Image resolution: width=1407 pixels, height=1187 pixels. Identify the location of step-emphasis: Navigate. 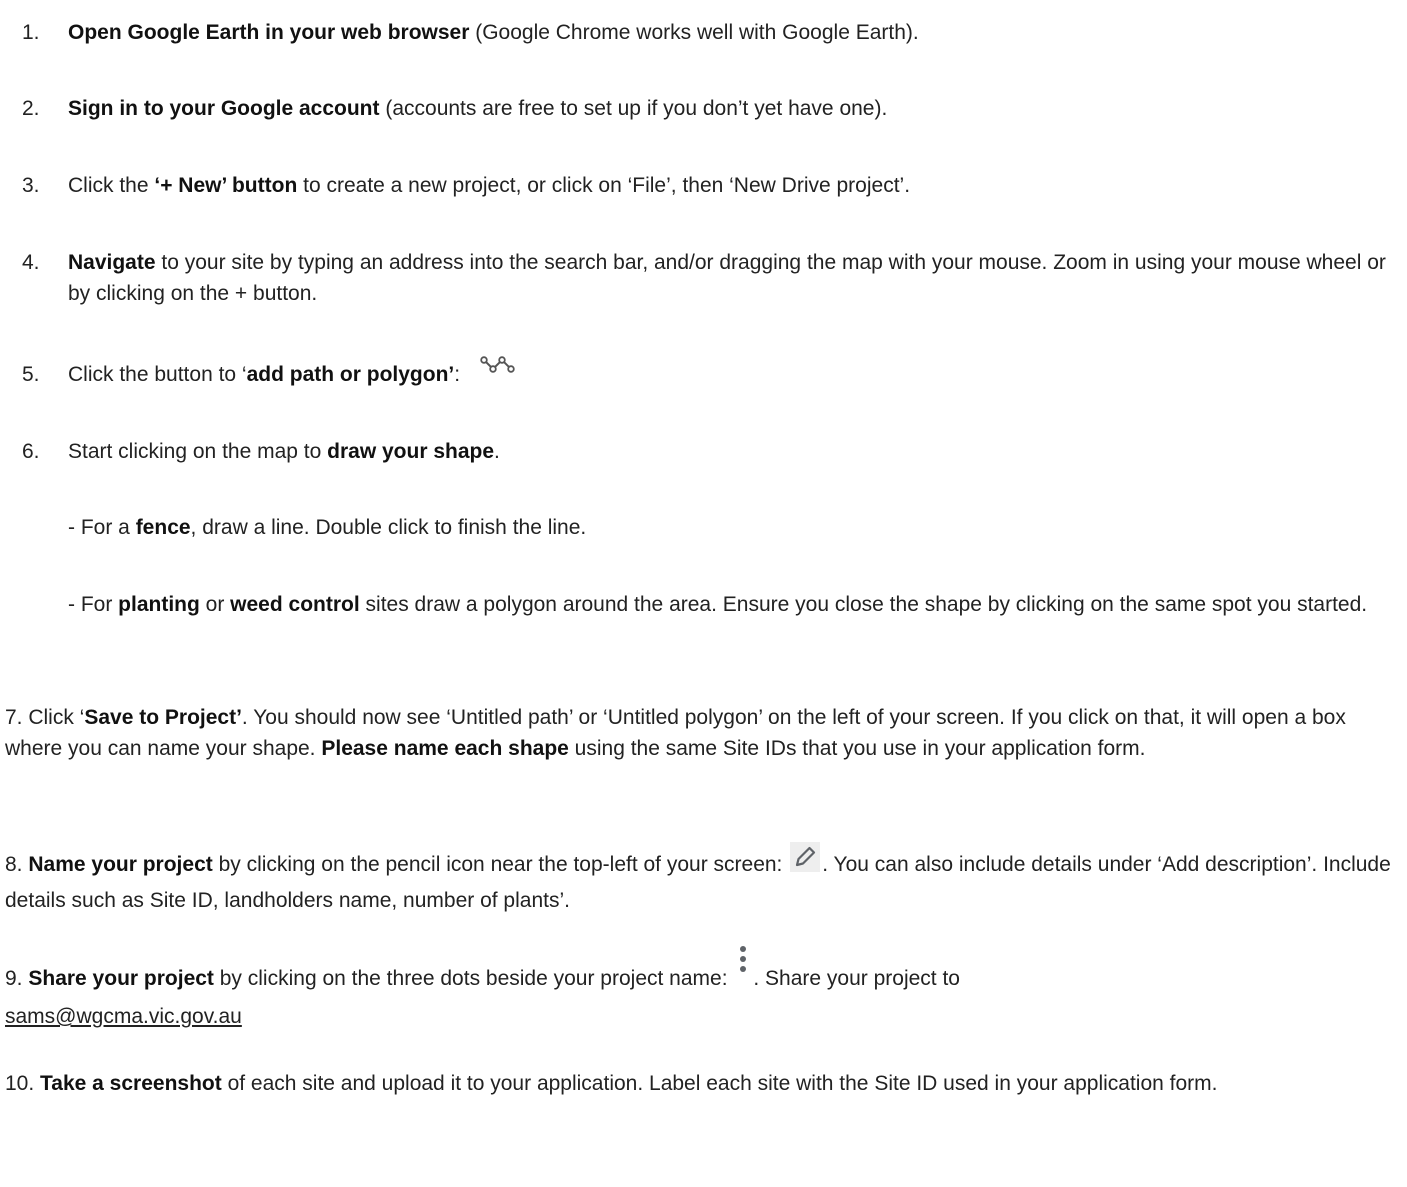
(112, 262).